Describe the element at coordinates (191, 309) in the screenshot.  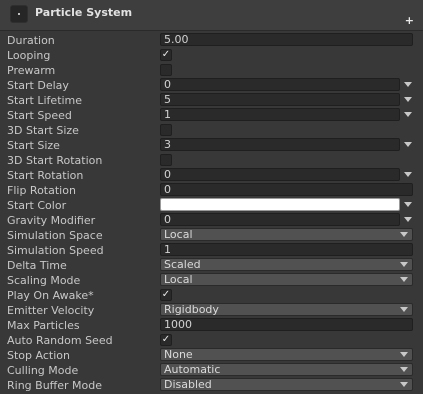
I see `emitter-velocity-value: Rigidbody` at that location.